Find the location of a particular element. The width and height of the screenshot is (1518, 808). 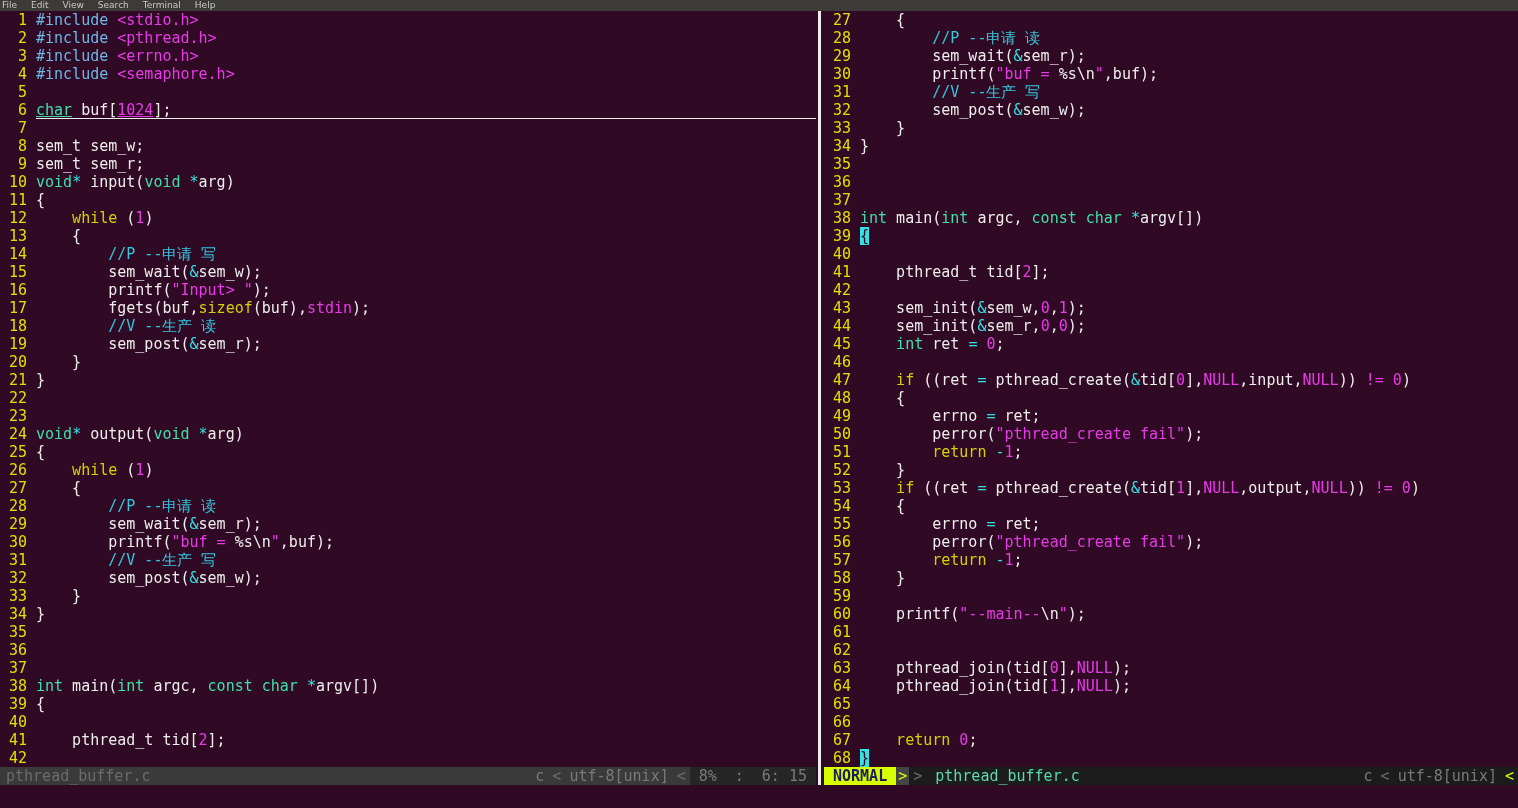

status-text: : is located at coordinates (739, 776).